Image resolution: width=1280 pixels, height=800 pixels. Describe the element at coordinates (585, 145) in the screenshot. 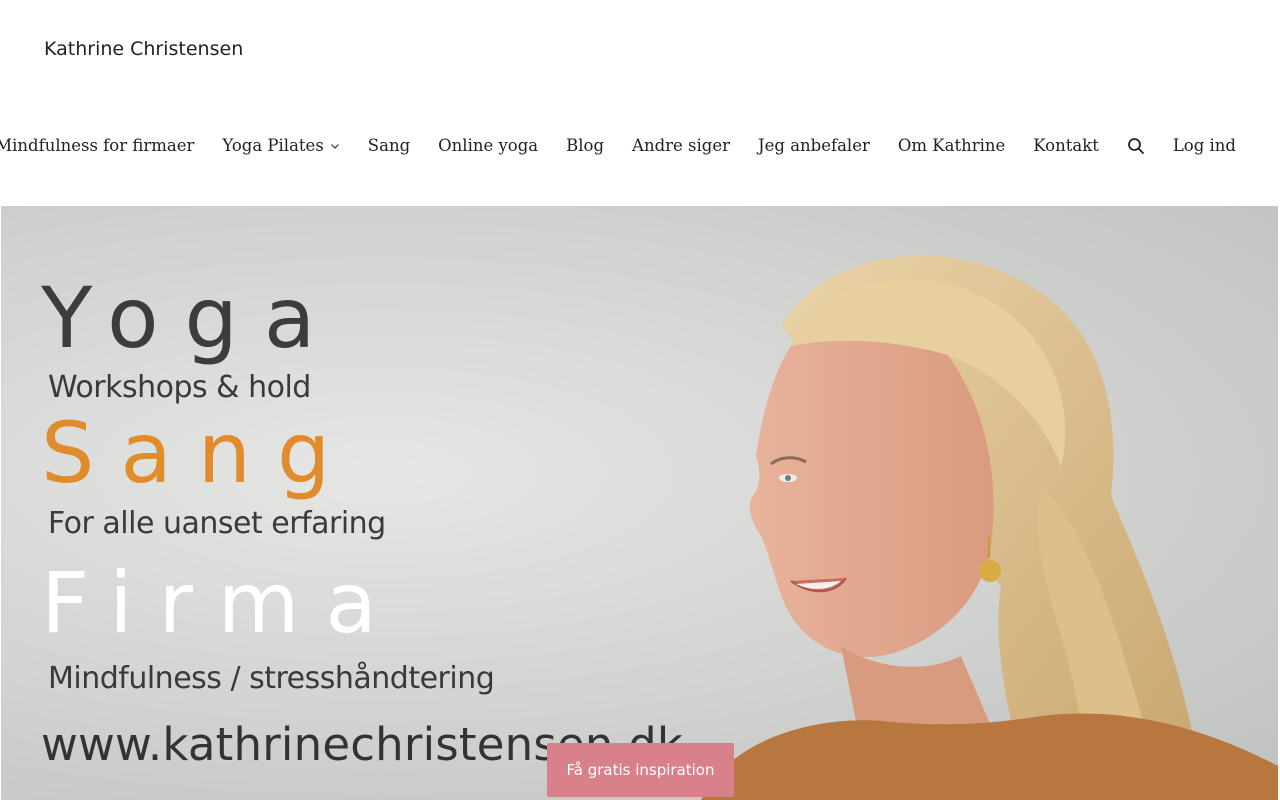

I see `nav-item-blog: Blog` at that location.